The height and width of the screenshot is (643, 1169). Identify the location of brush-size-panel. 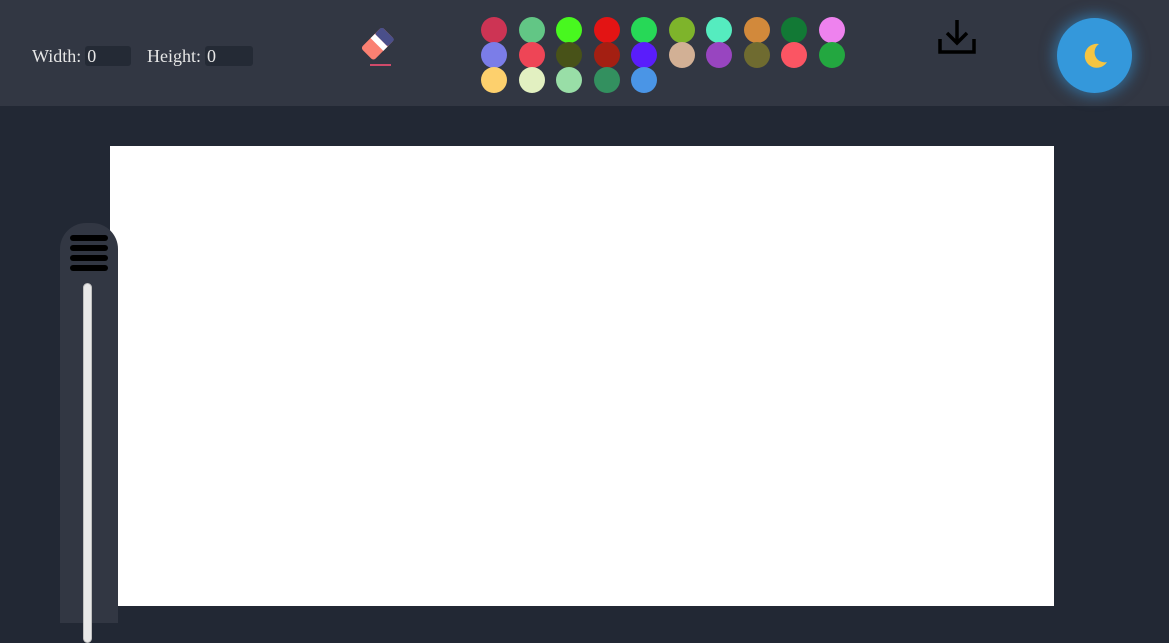
(89, 433).